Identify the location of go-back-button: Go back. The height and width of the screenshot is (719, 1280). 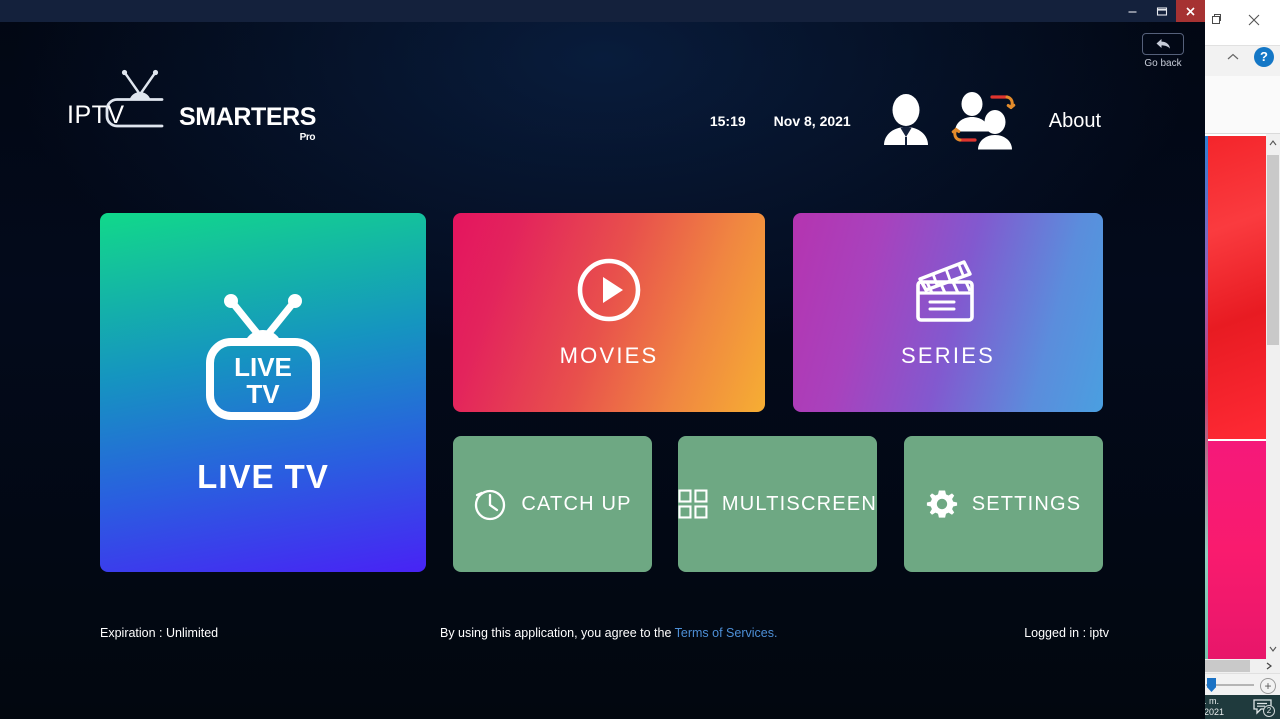
(1163, 54).